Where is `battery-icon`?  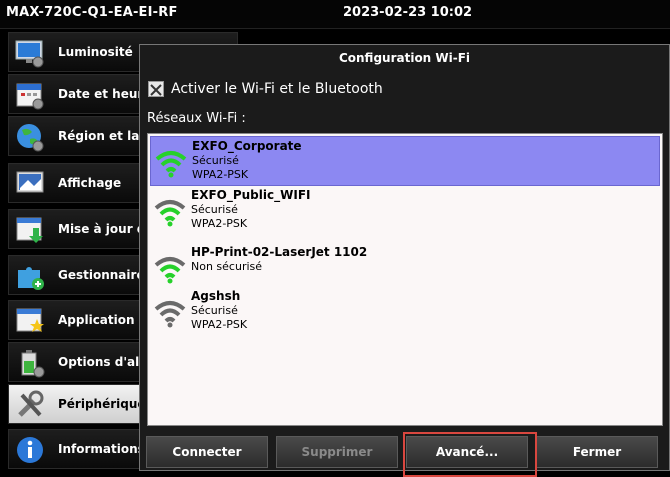 battery-icon is located at coordinates (33, 364).